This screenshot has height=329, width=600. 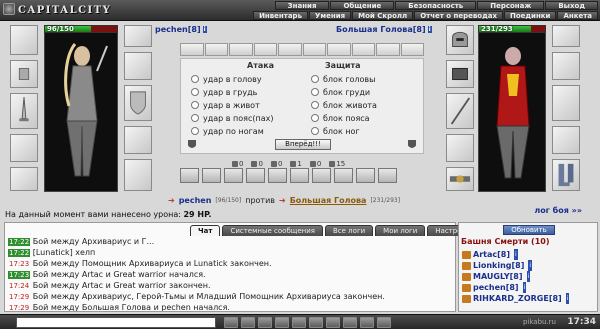 I want to click on user-item: Lionking[8] i, so click(x=529, y=265).